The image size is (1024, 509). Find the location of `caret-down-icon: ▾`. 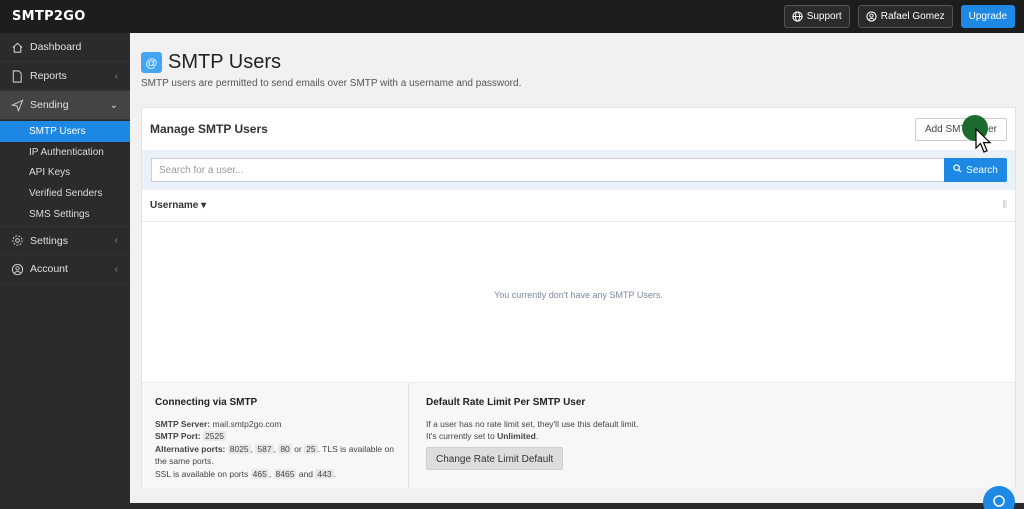

caret-down-icon: ▾ is located at coordinates (204, 205).